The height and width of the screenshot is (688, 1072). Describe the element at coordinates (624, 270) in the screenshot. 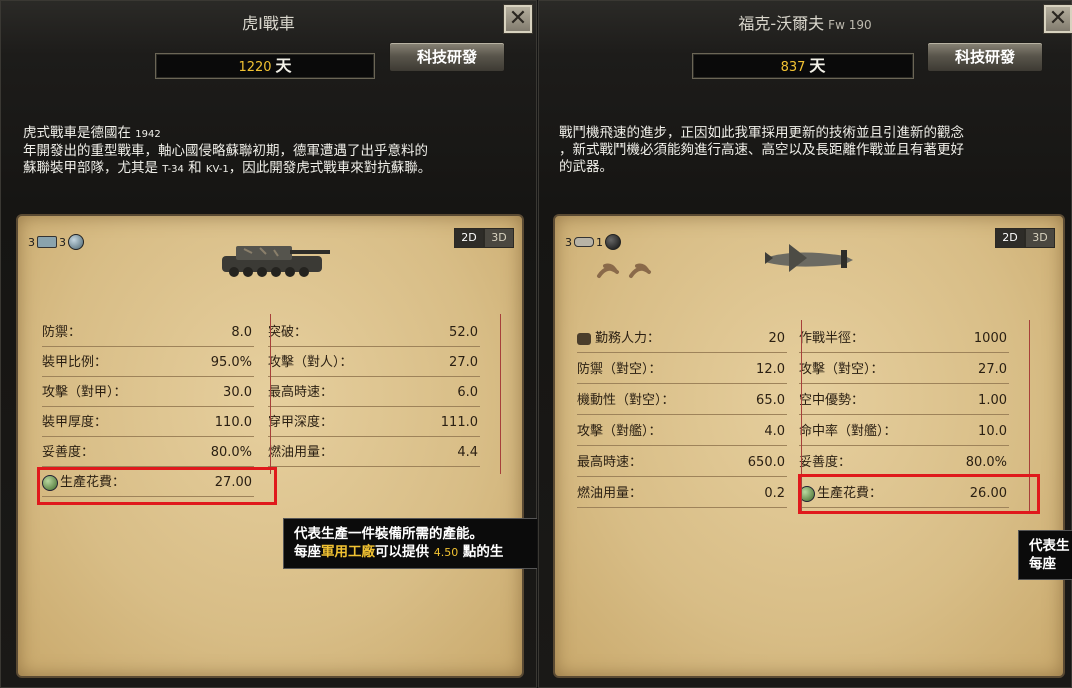

I see `mission-type-icons` at that location.